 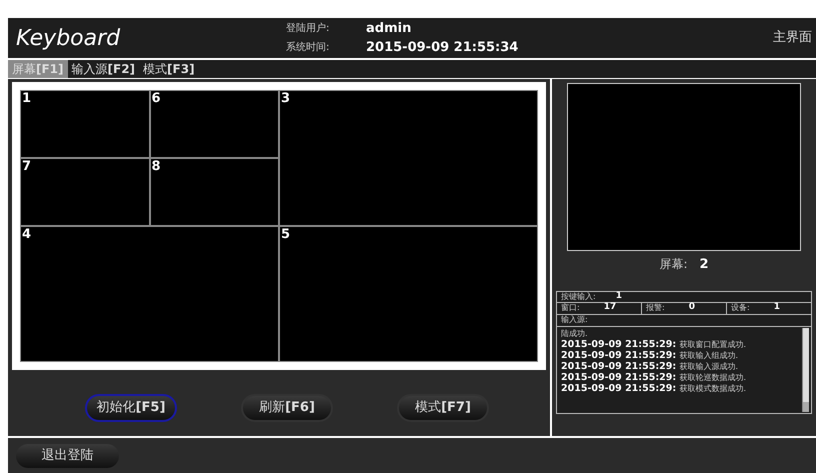 What do you see at coordinates (650, 355) in the screenshot?
I see `log-line: 2015-09-09 21:55:29: 获取输入组成功.` at bounding box center [650, 355].